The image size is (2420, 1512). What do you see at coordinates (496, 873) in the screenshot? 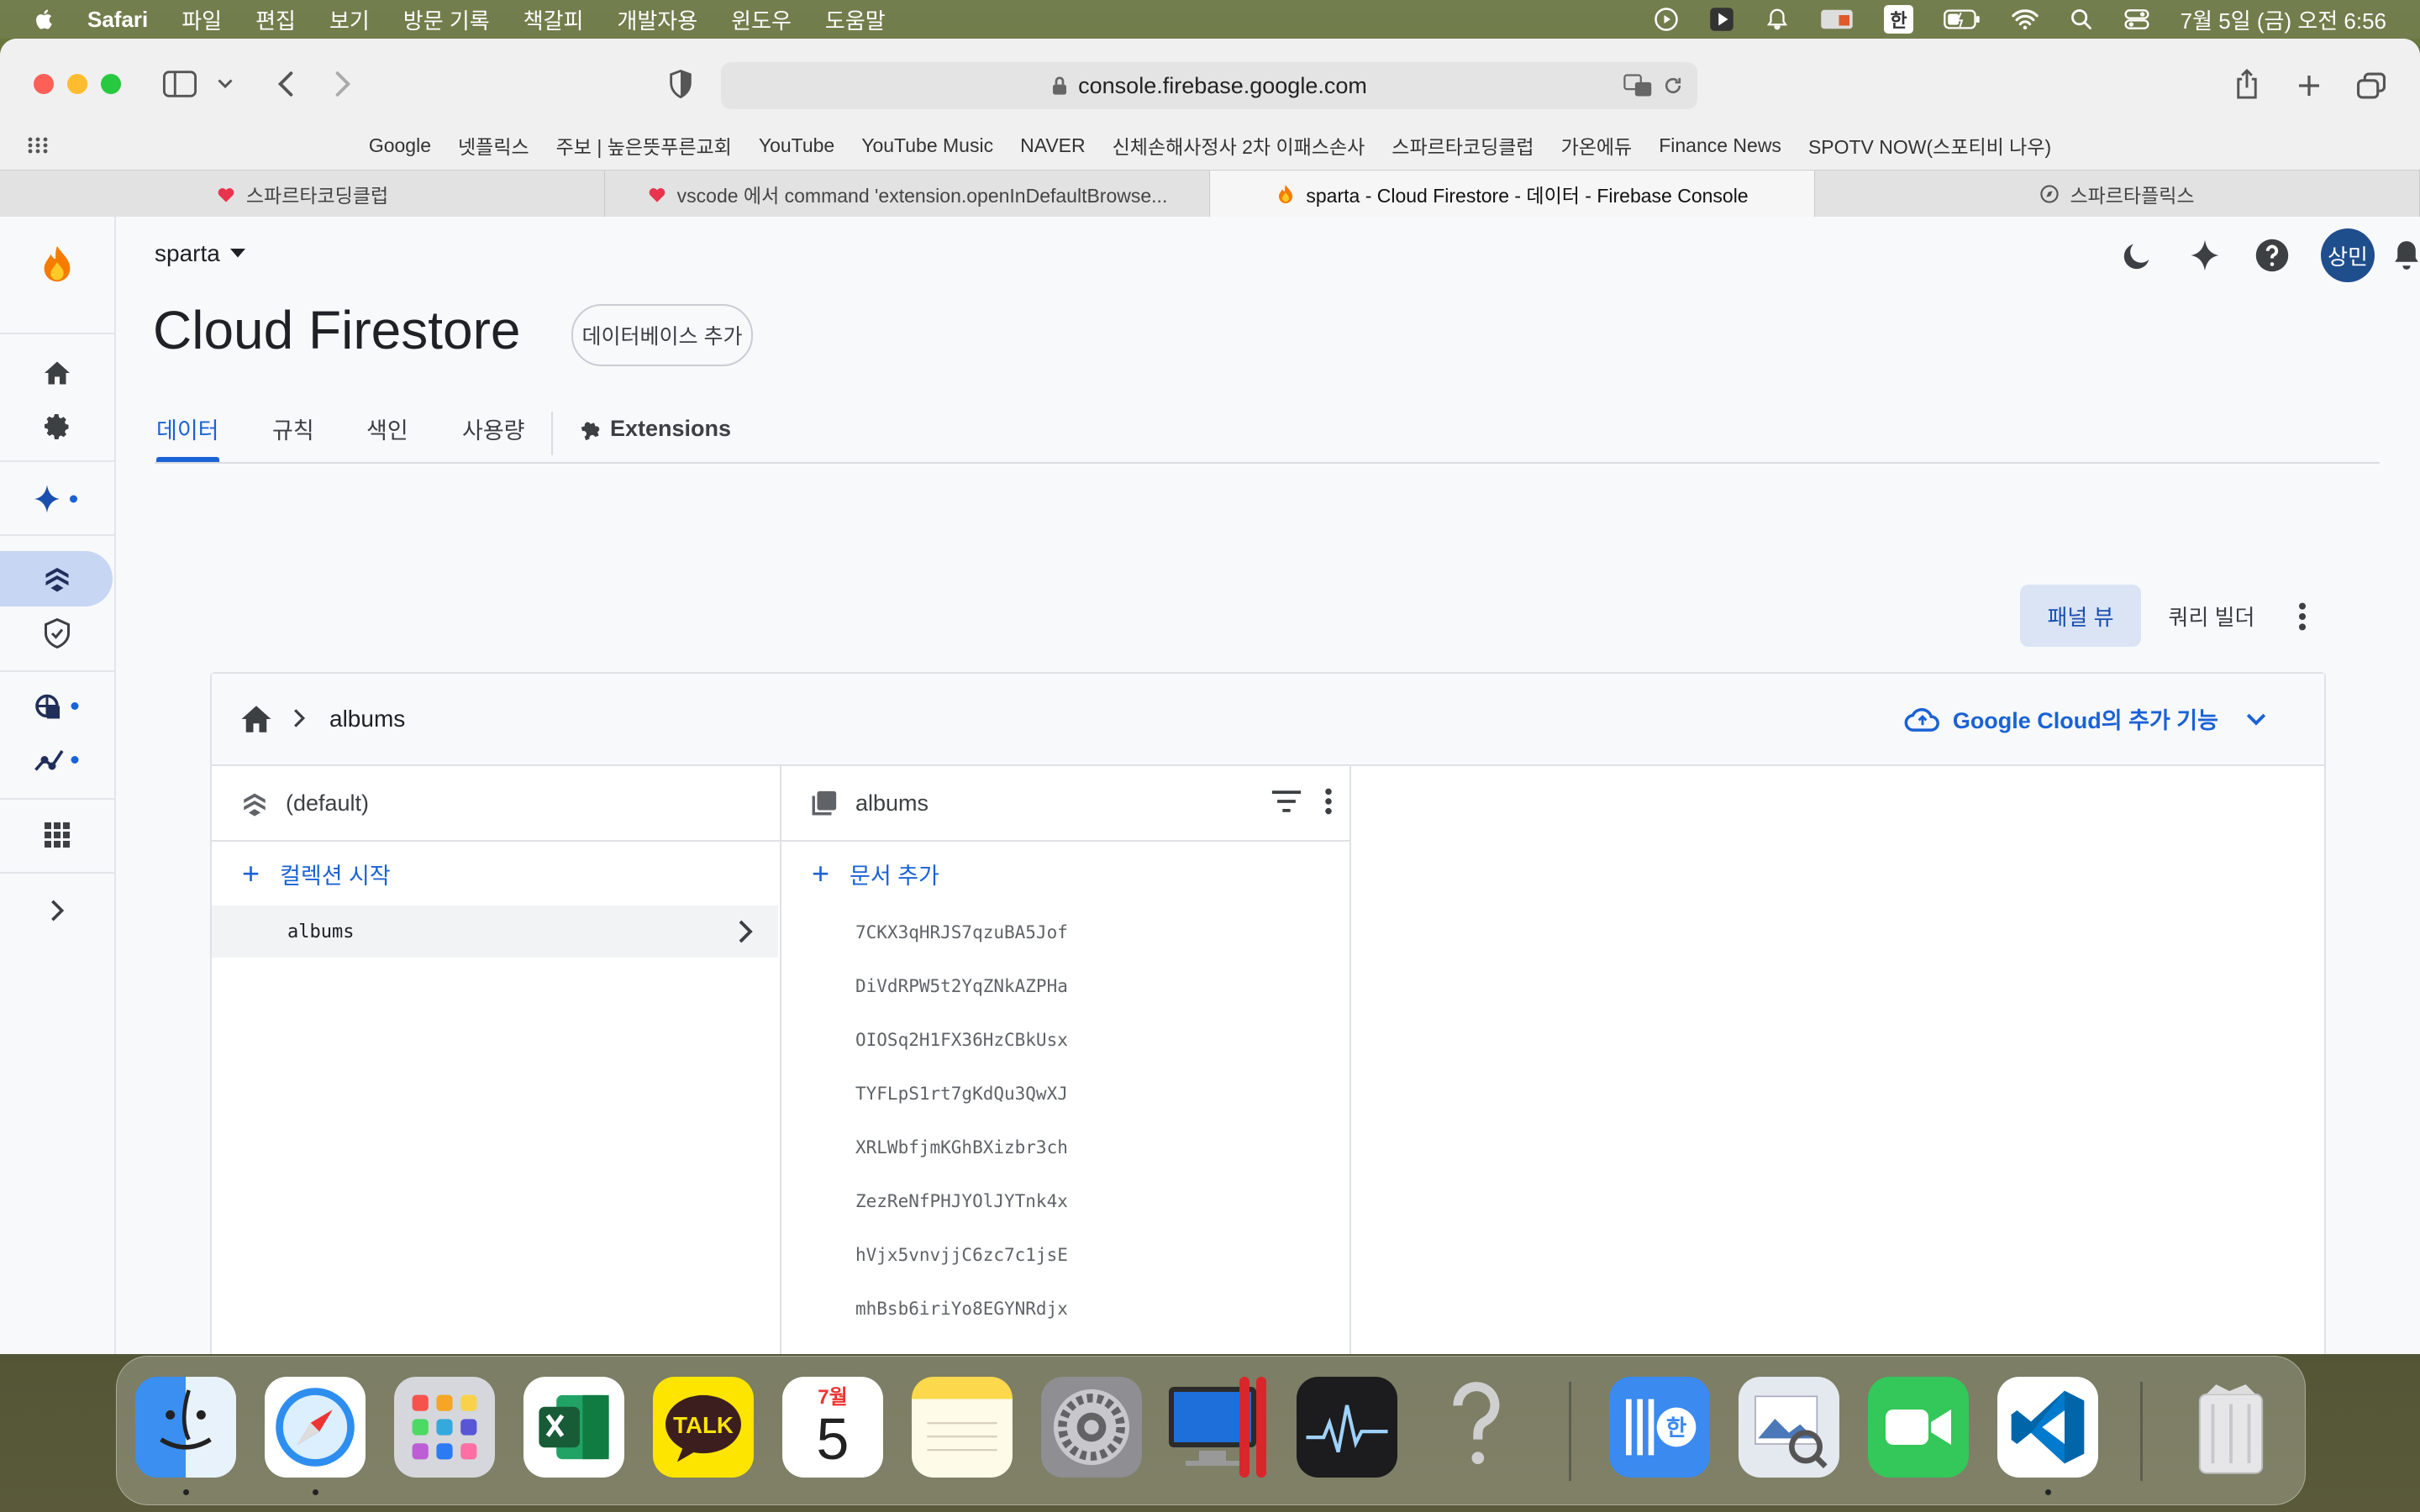
I see `start-collection-button: + 컬렉션 시작` at bounding box center [496, 873].